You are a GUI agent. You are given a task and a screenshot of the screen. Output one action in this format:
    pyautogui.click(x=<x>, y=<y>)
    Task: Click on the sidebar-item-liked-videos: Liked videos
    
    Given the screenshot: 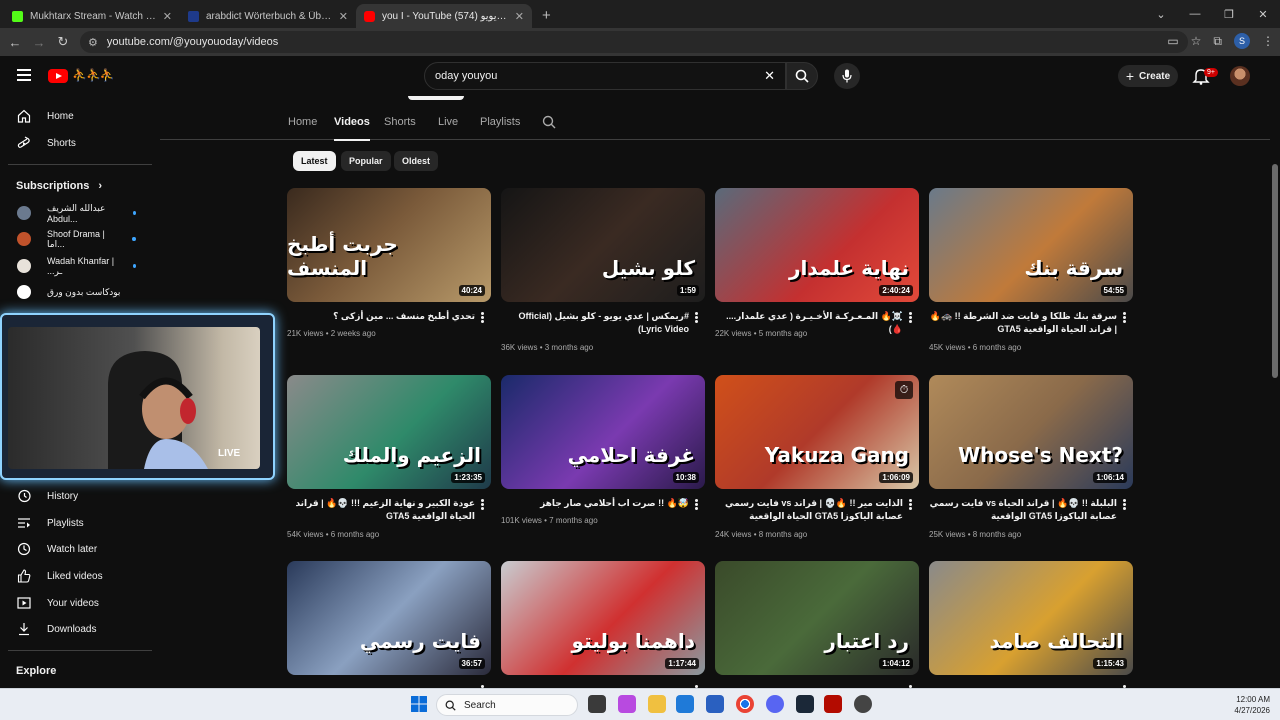 What is the action you would take?
    pyautogui.click(x=79, y=576)
    